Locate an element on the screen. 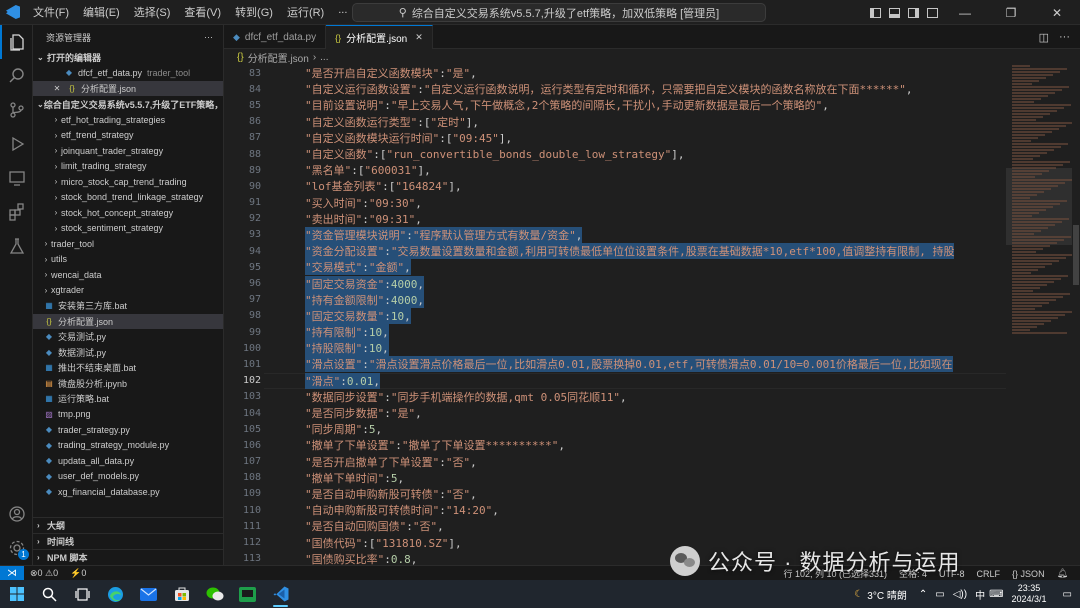  file-tree-item: › trader_tool is located at coordinates (128, 244).